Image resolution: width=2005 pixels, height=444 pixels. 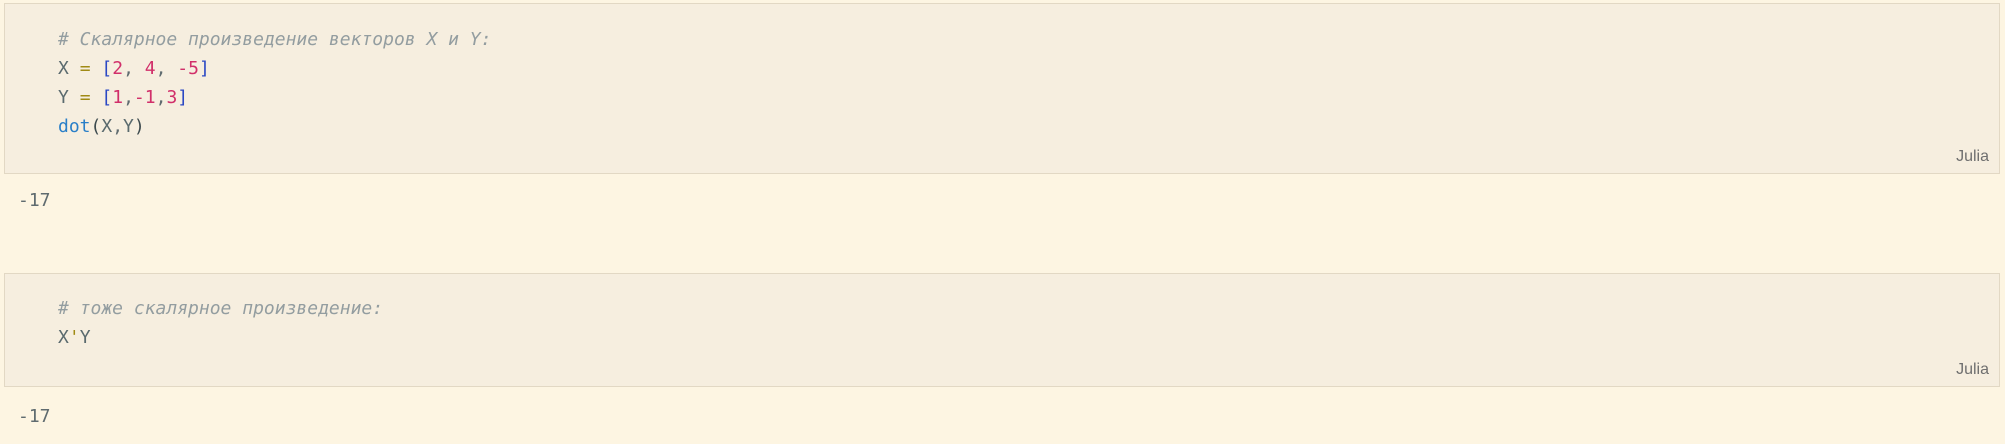 What do you see at coordinates (34, 200) in the screenshot?
I see `output-1: -17` at bounding box center [34, 200].